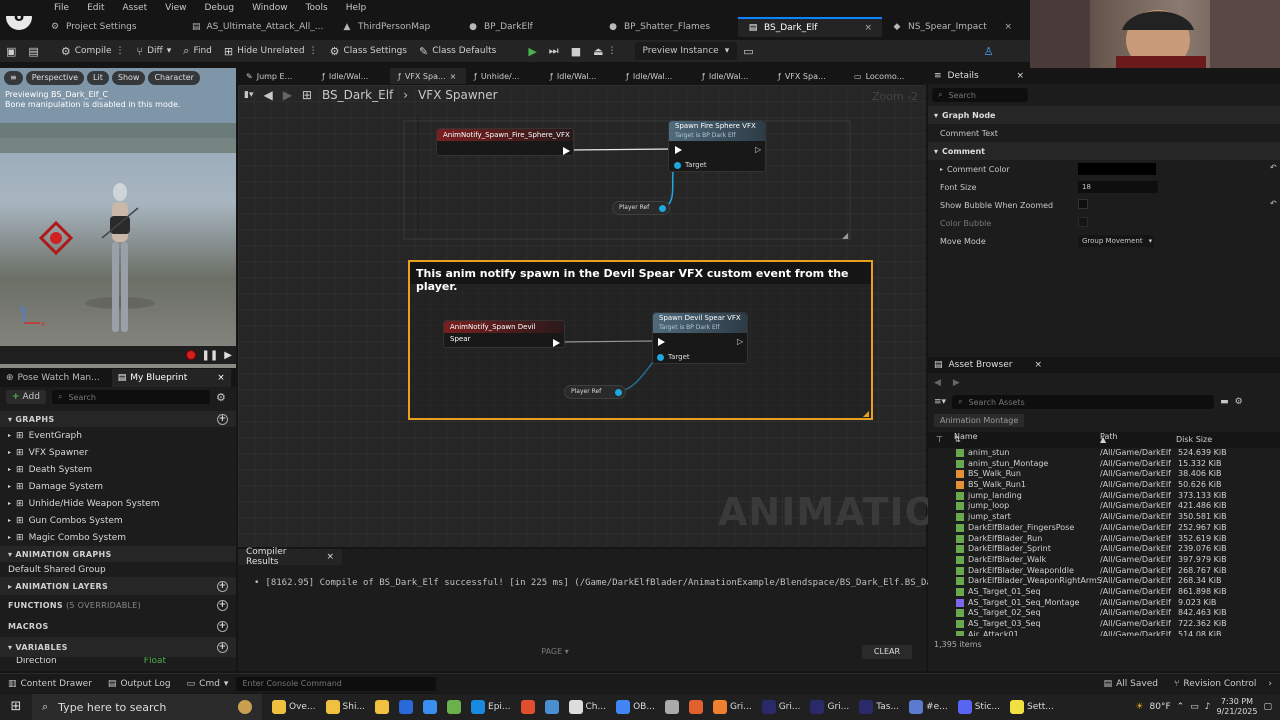 This screenshot has height=720, width=1280. What do you see at coordinates (1104, 151) in the screenshot?
I see `comment-category: ▾ Comment` at bounding box center [1104, 151].